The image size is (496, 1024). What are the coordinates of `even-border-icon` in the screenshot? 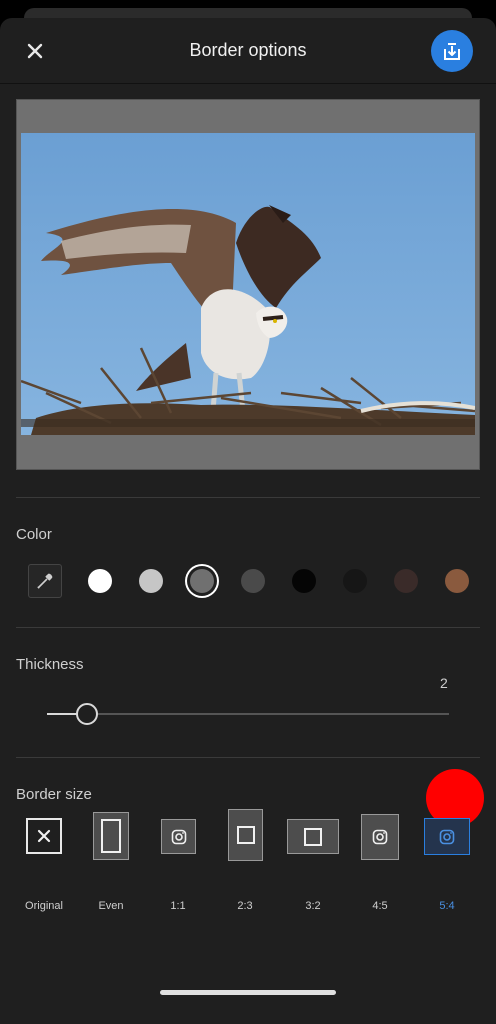 It's located at (111, 836).